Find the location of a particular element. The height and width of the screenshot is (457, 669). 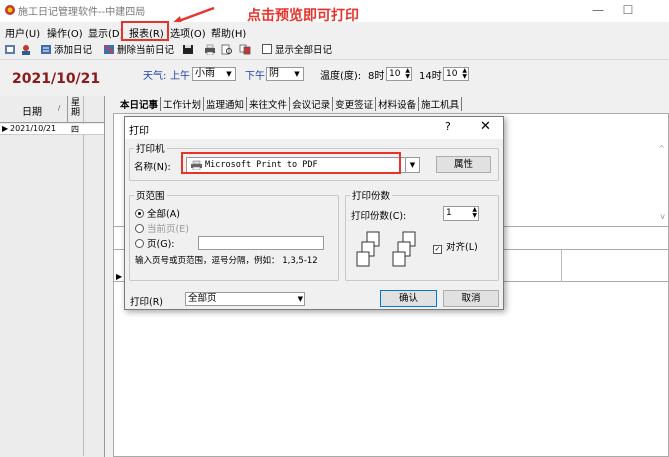

page-range-hint: 输入页号或页范围，逗号分隔，例如： 1,3,5-12 is located at coordinates (226, 261).